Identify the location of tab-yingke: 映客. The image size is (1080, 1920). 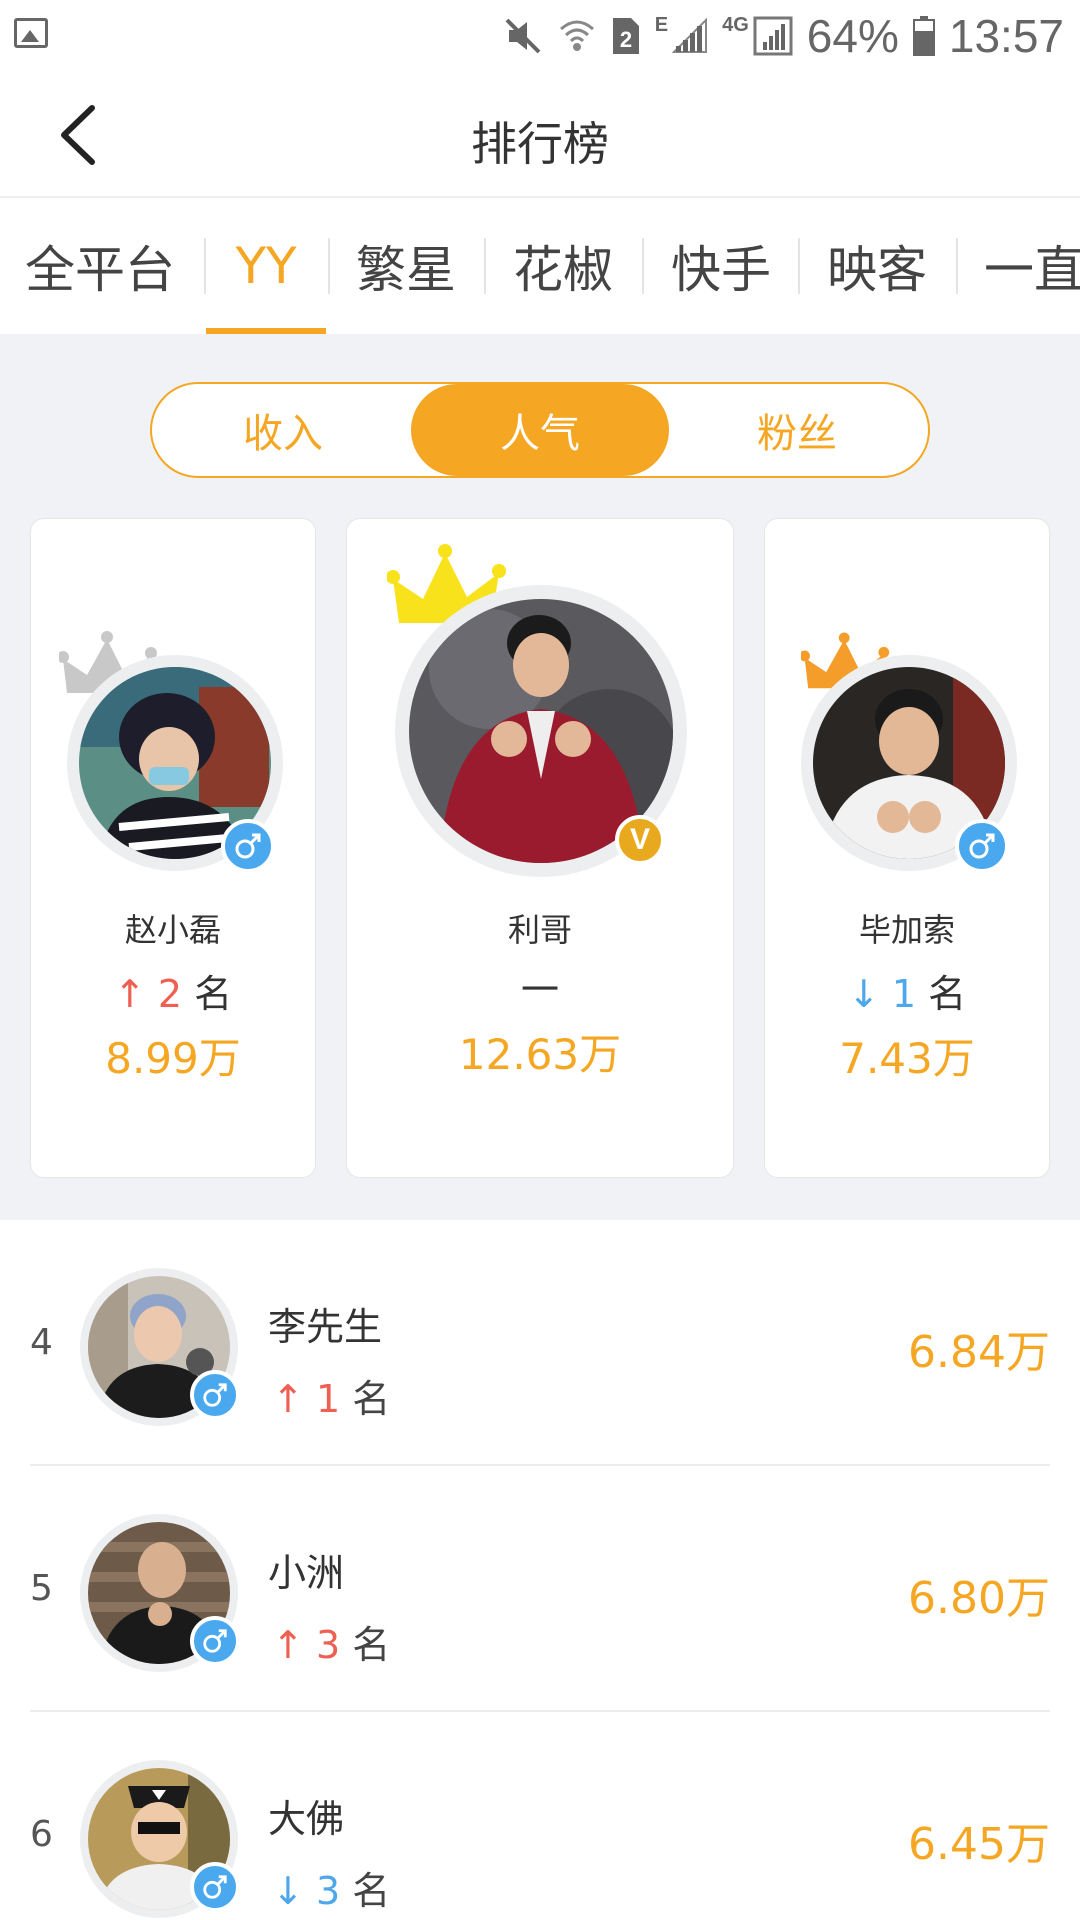
(877, 266).